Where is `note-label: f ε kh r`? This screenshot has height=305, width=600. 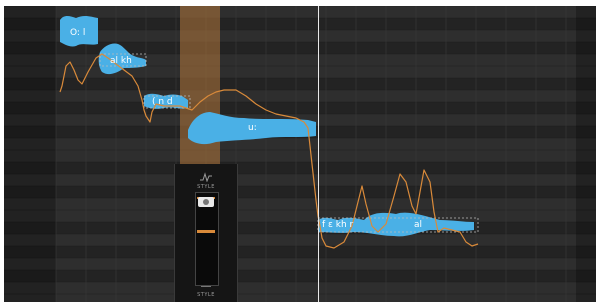
note-label: f ε kh r is located at coordinates (338, 225).